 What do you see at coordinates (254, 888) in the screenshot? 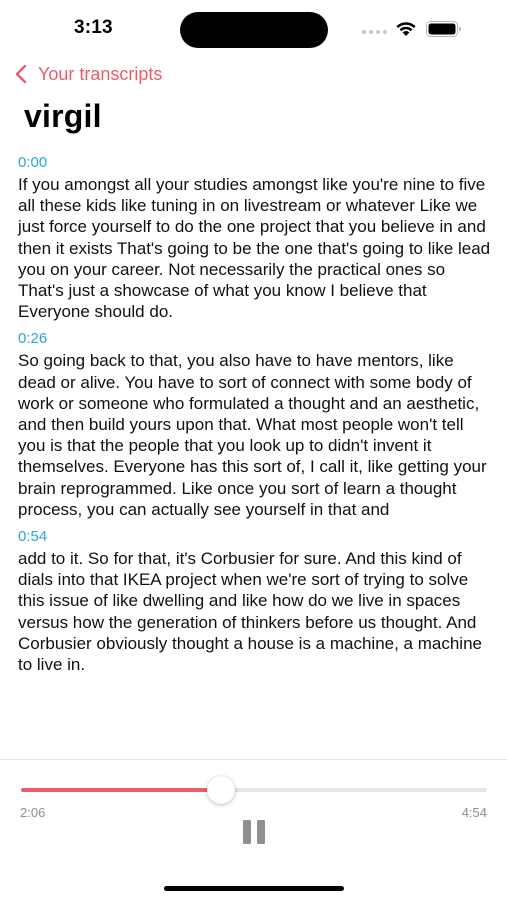
I see `home-indicator` at bounding box center [254, 888].